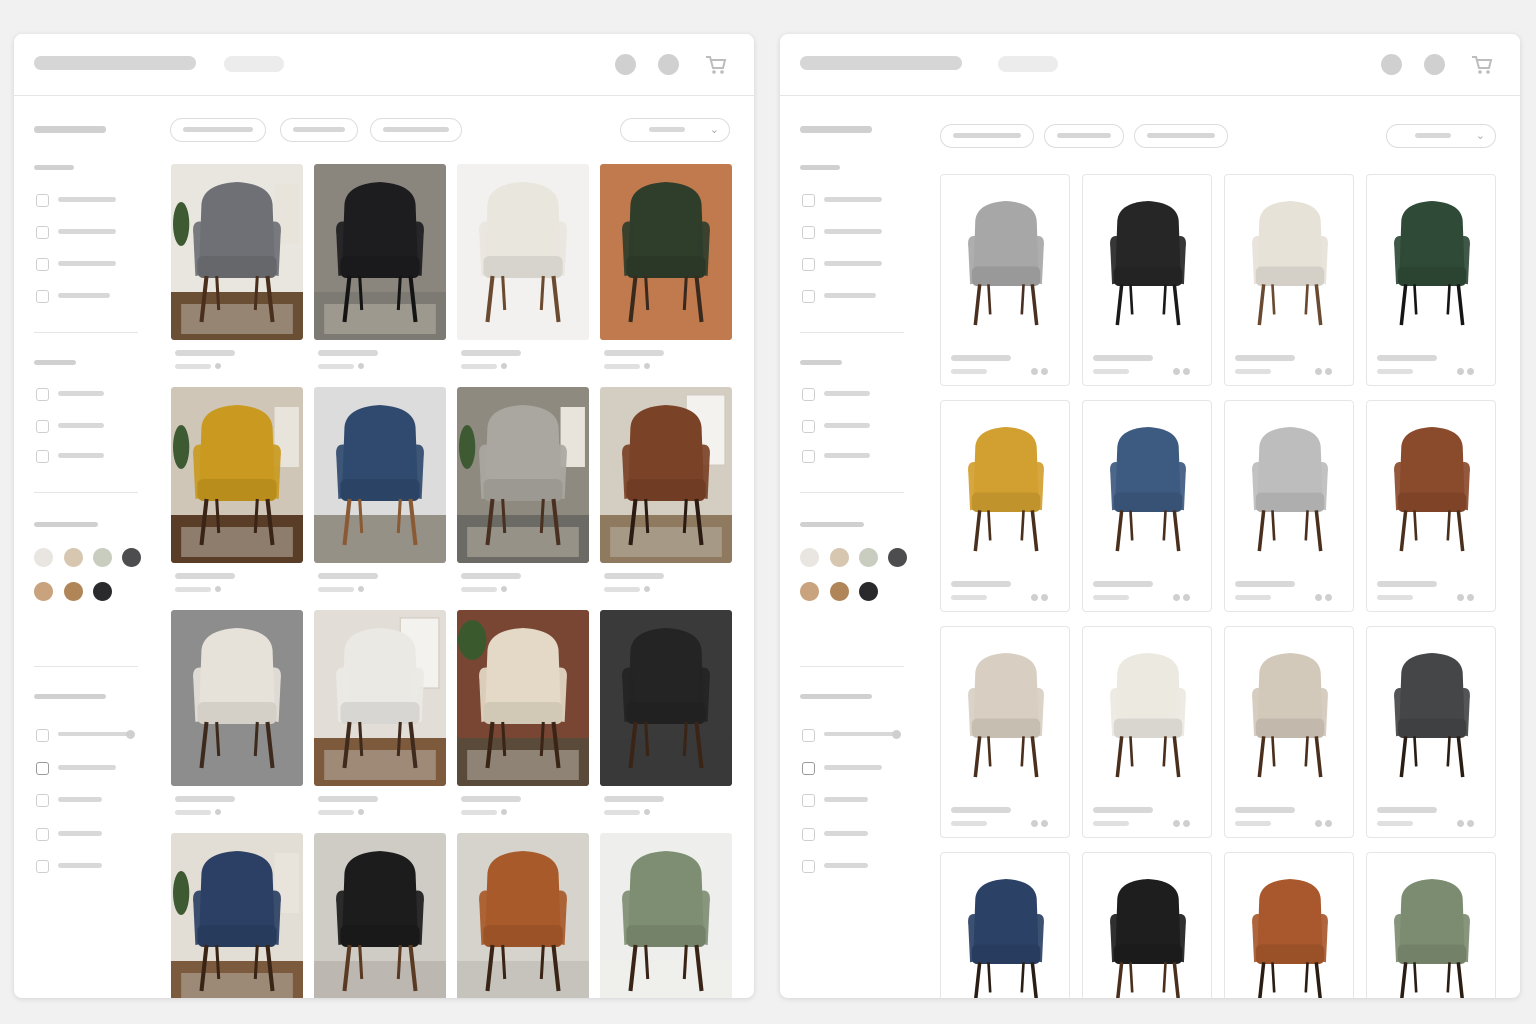  What do you see at coordinates (94, 734) in the screenshot?
I see `price-range-slider` at bounding box center [94, 734].